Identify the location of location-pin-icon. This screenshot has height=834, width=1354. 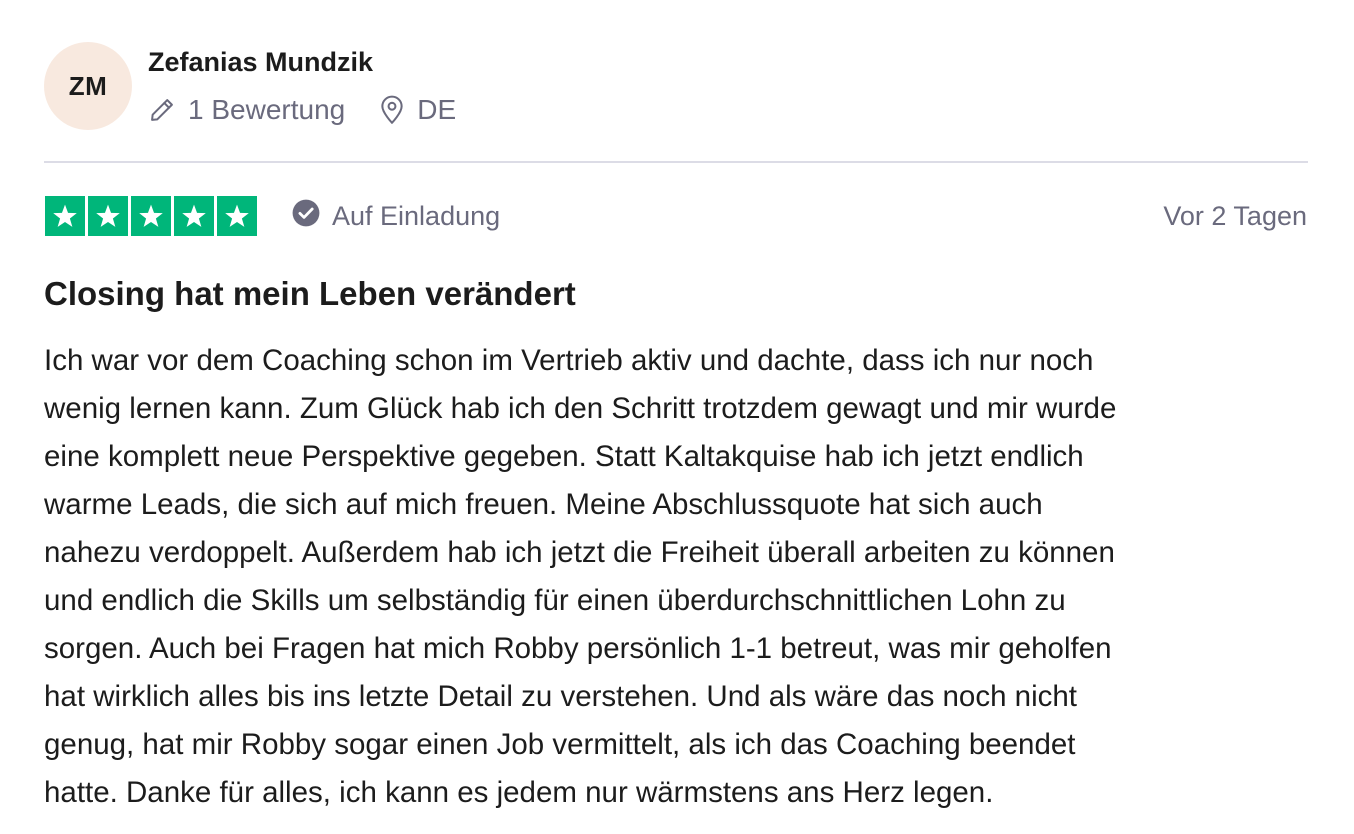
(392, 110).